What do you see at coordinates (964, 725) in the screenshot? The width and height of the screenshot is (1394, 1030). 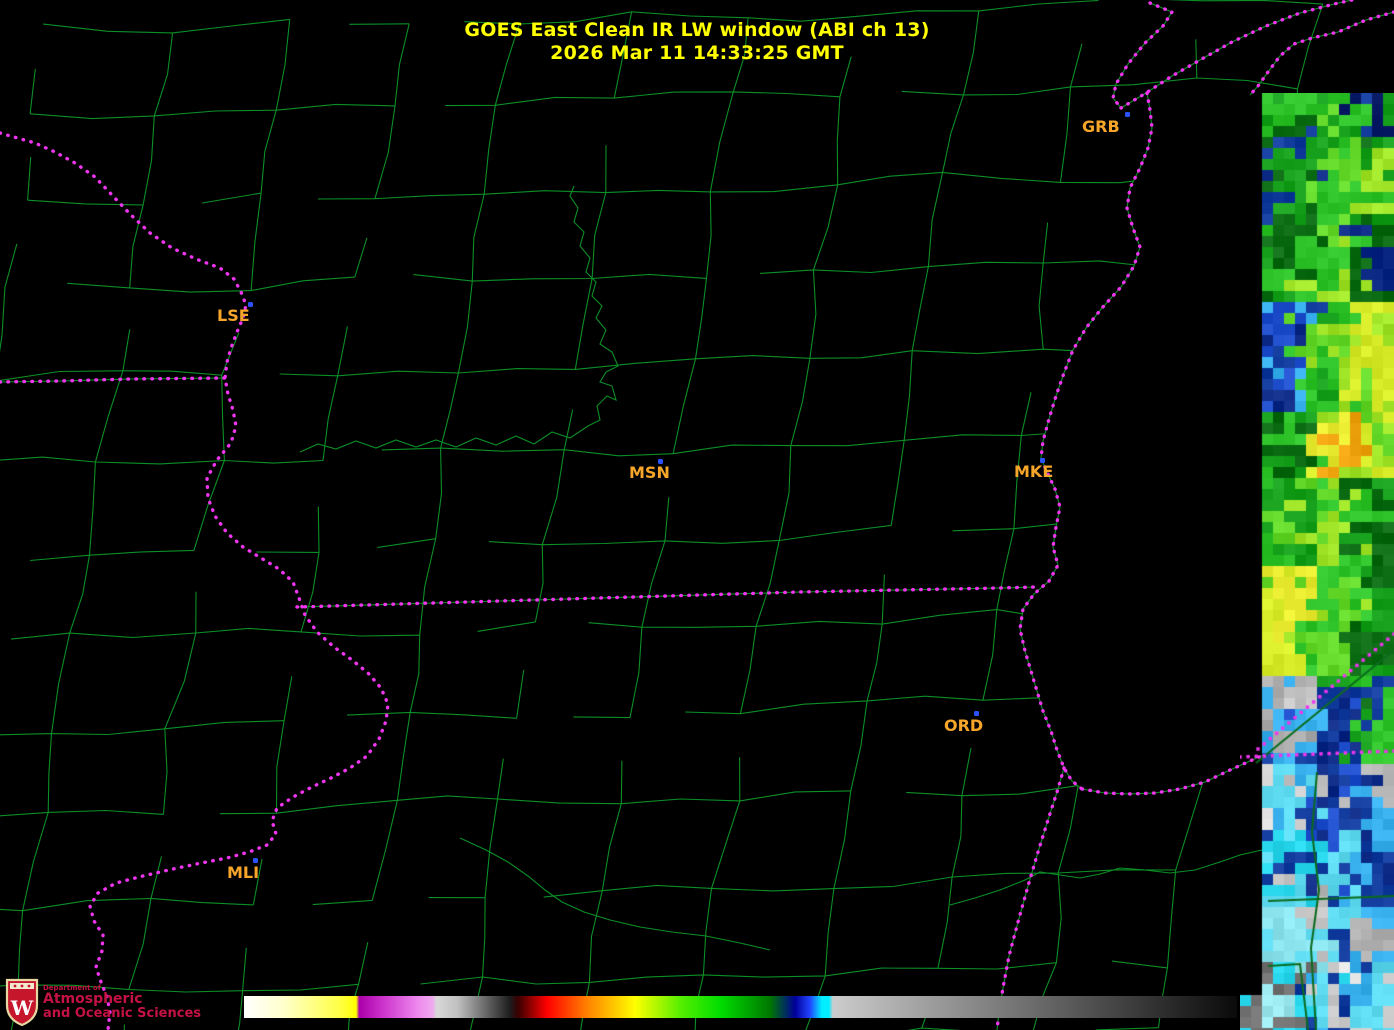 I see `station-label-ord: ORD` at bounding box center [964, 725].